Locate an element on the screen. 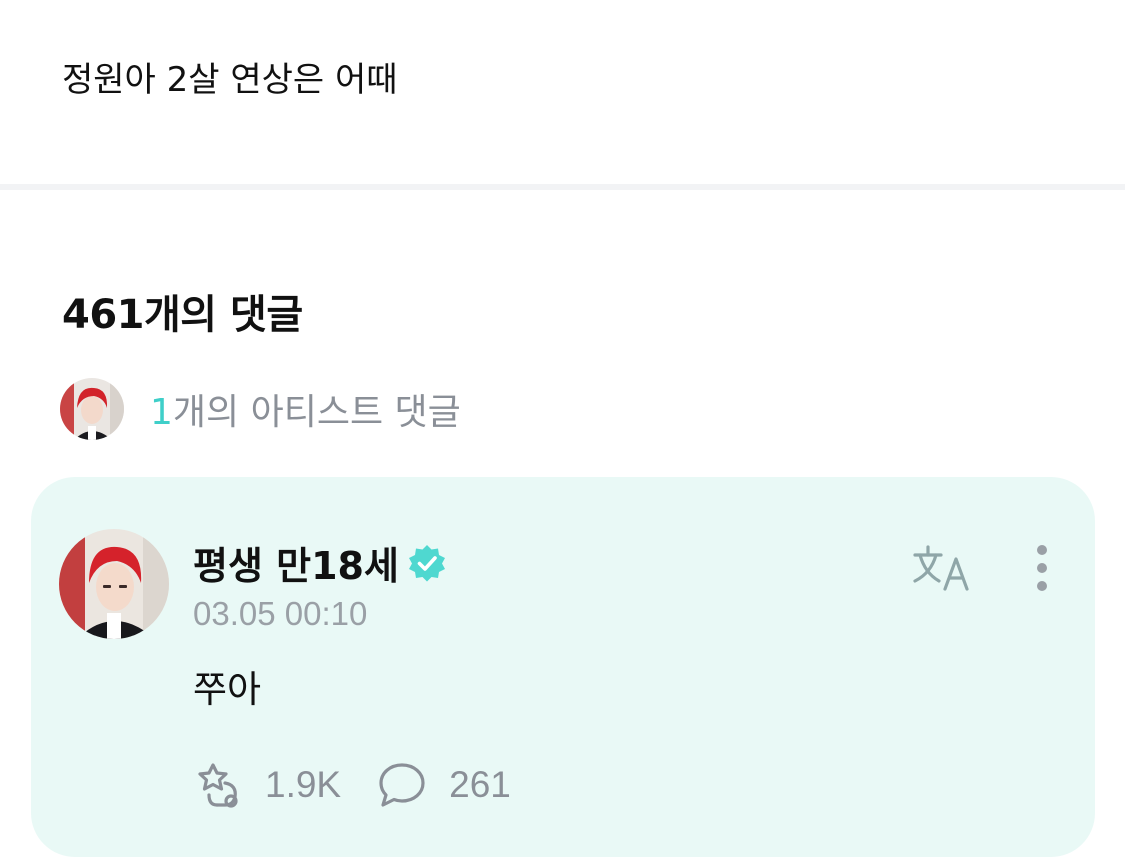 This screenshot has height=857, width=1125. cheer-icon is located at coordinates (218, 785).